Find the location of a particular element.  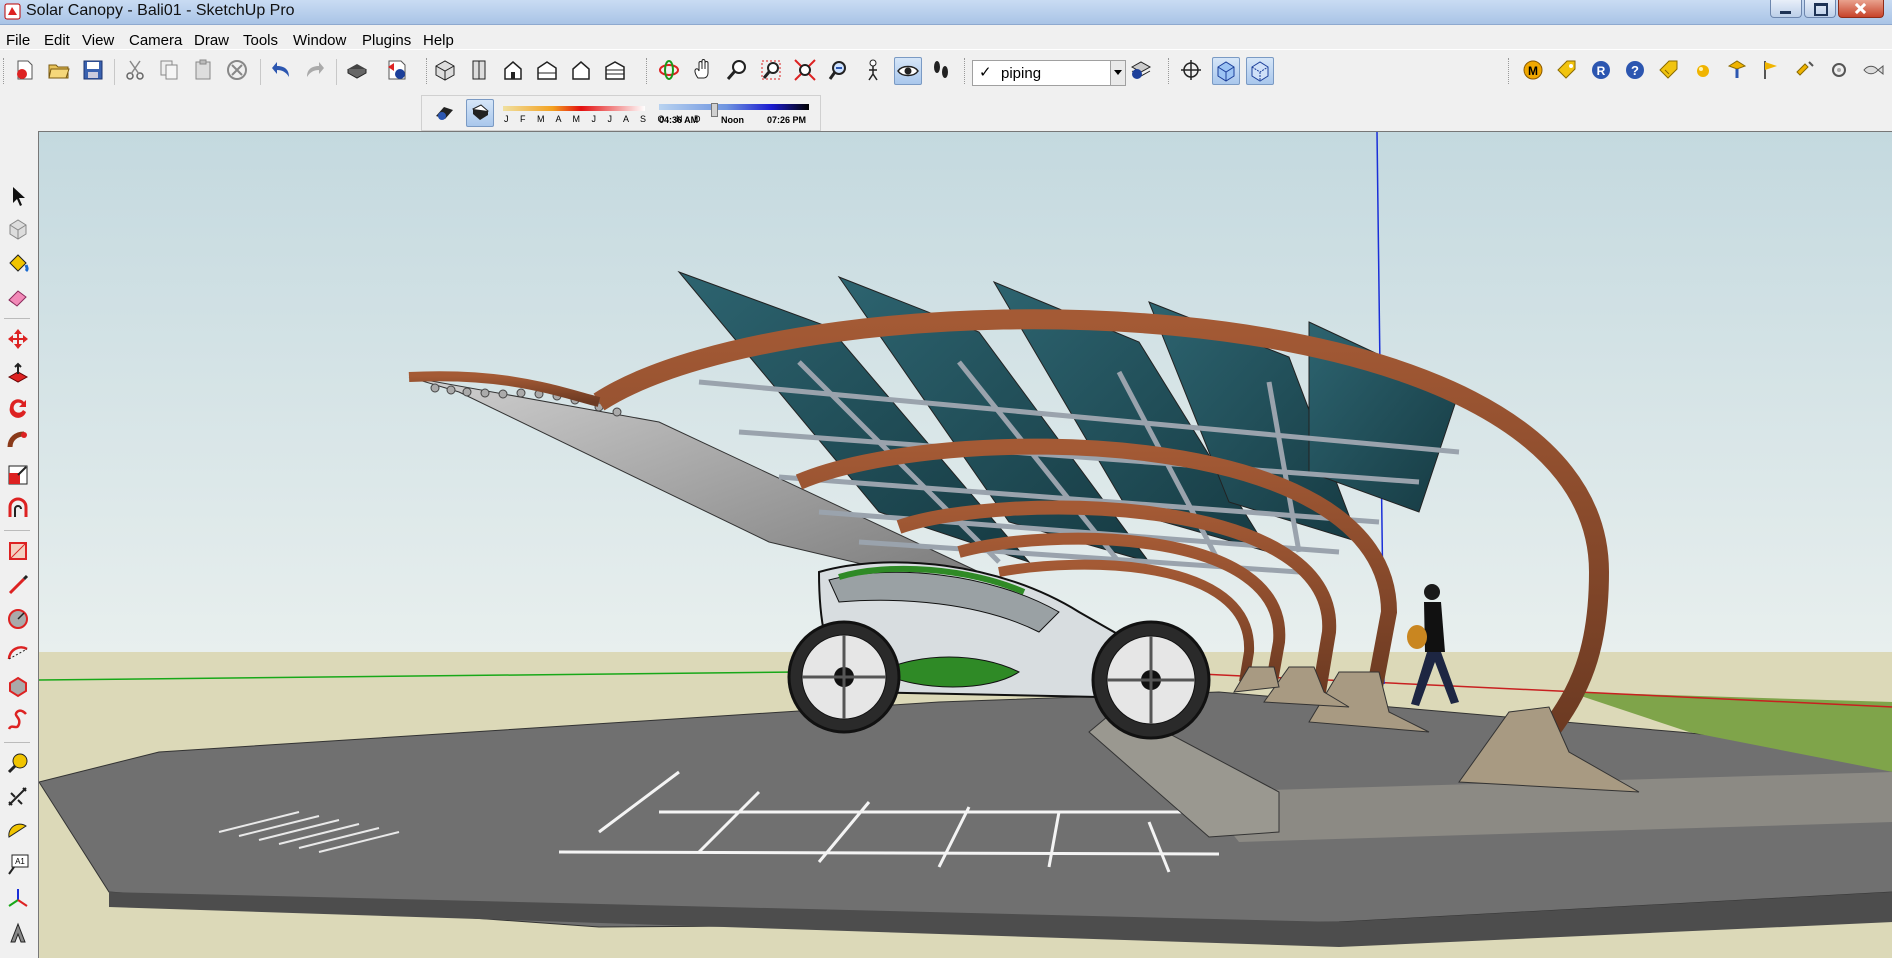

rotate-icon is located at coordinates (18, 407).